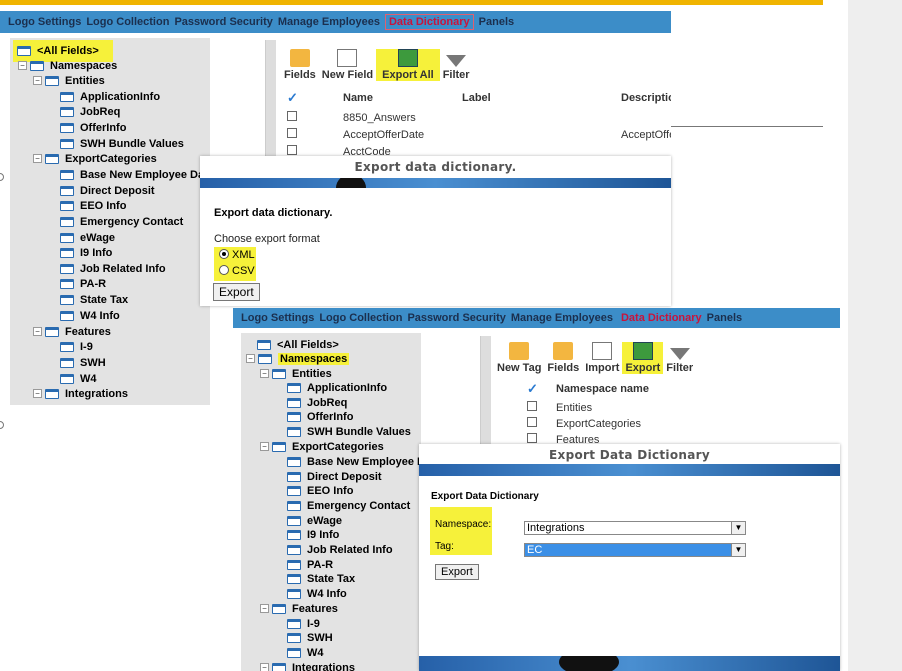 The width and height of the screenshot is (902, 671). Describe the element at coordinates (224, 270) in the screenshot. I see `csv-radio` at that location.